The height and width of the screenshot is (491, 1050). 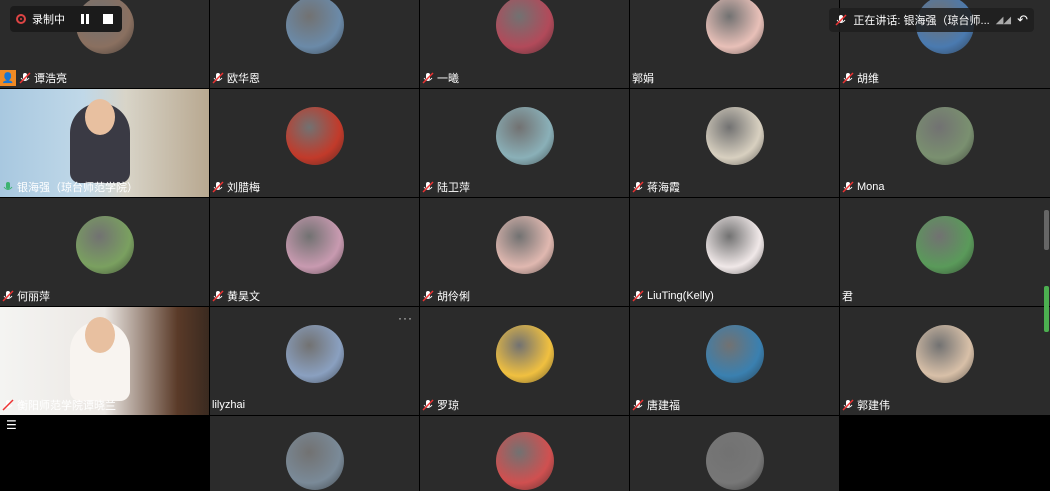 I want to click on pause-icon, so click(x=85, y=19).